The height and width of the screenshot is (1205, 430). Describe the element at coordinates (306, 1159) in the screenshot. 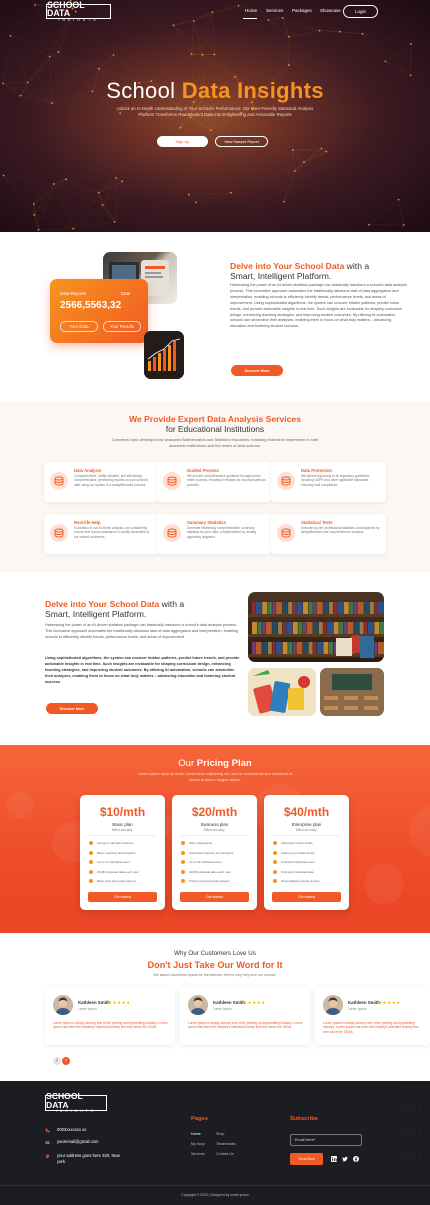

I see `footer-send-button: Send Now` at that location.